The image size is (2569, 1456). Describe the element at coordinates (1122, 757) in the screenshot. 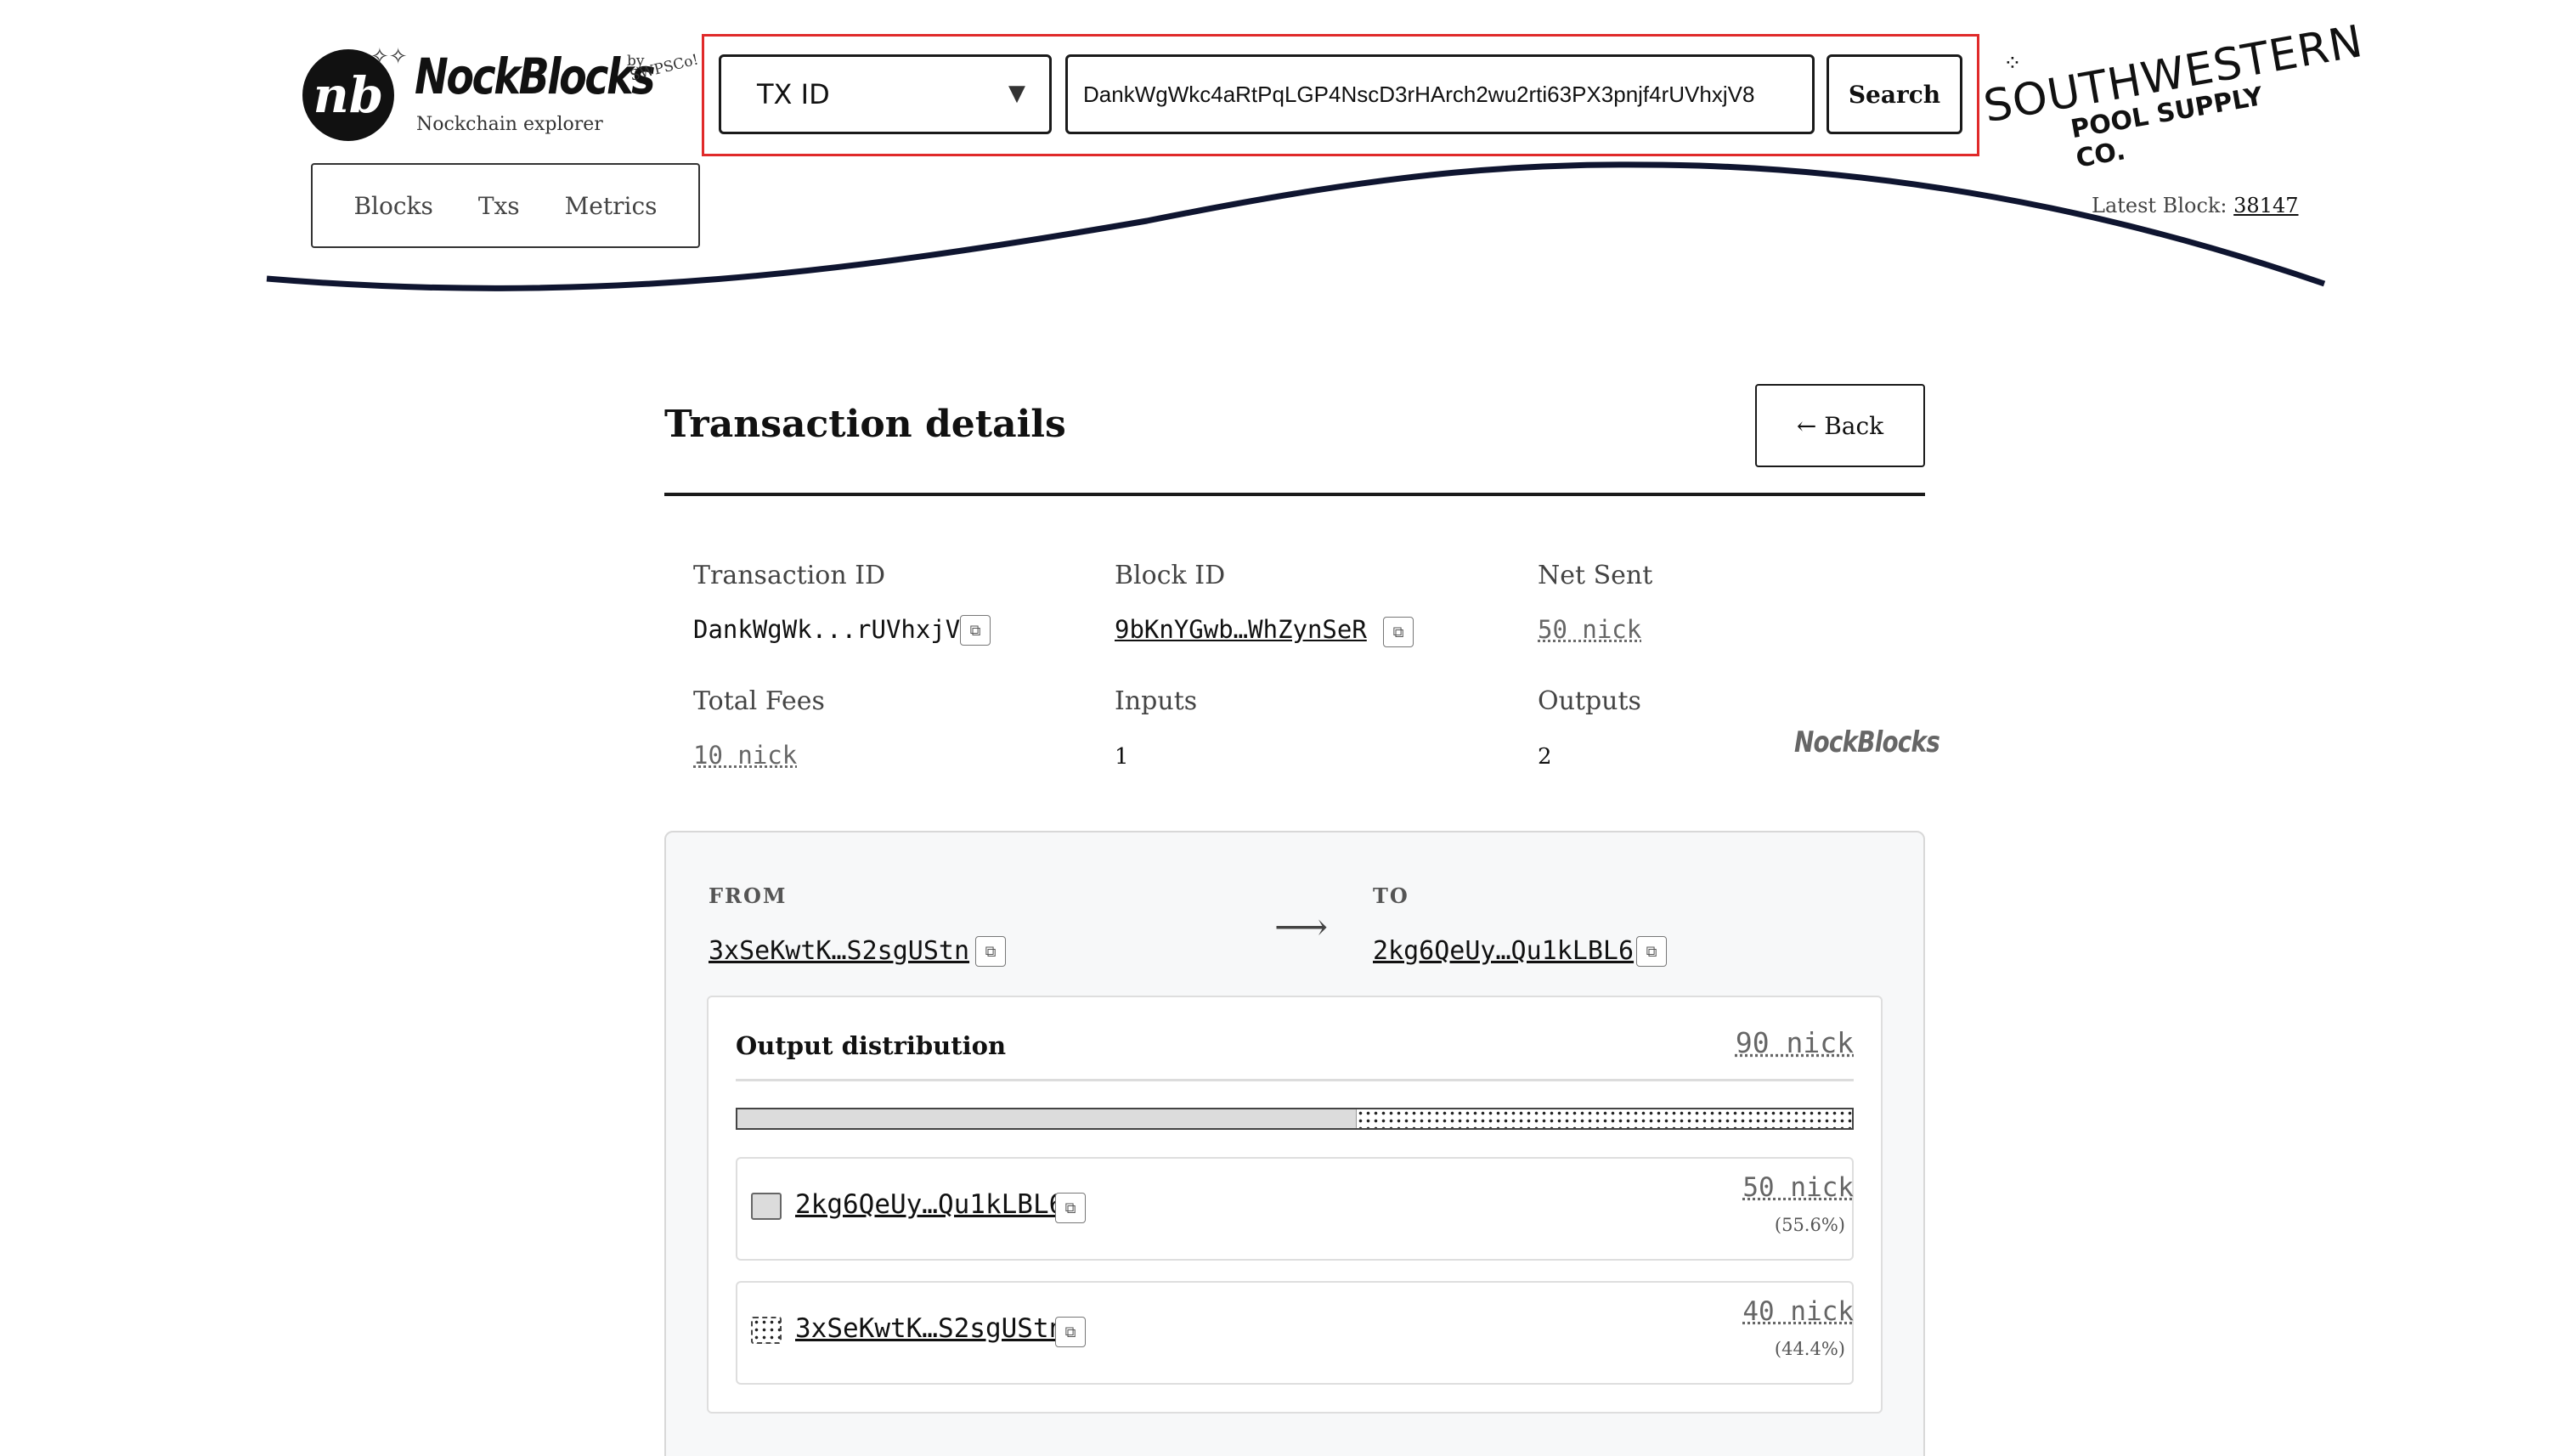

I see `inputs-value: 1` at that location.